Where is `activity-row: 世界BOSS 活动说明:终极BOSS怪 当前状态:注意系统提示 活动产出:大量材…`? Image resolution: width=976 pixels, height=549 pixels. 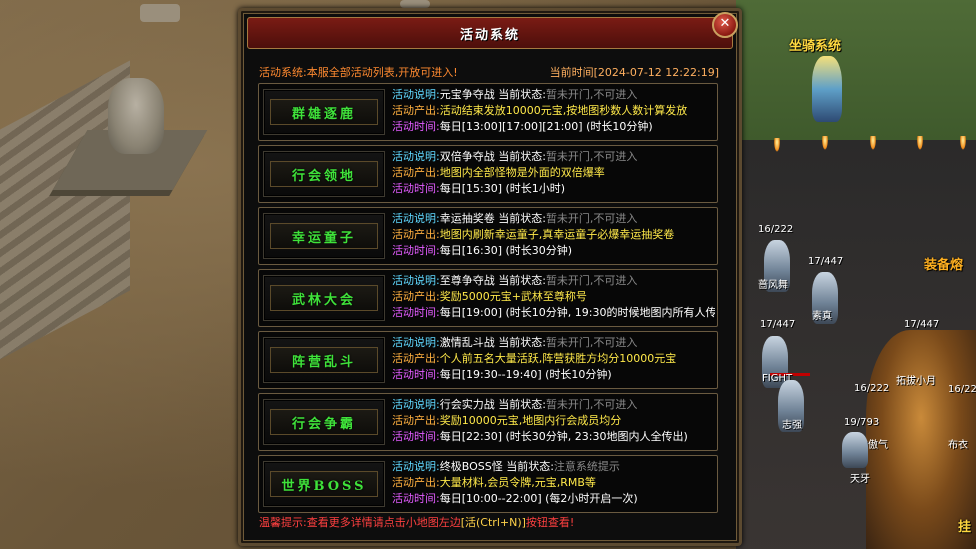
activity-row: 世界BOSS 活动说明:终极BOSS怪 当前状态:注意系统提示 活动产出:大量材… is located at coordinates (488, 484).